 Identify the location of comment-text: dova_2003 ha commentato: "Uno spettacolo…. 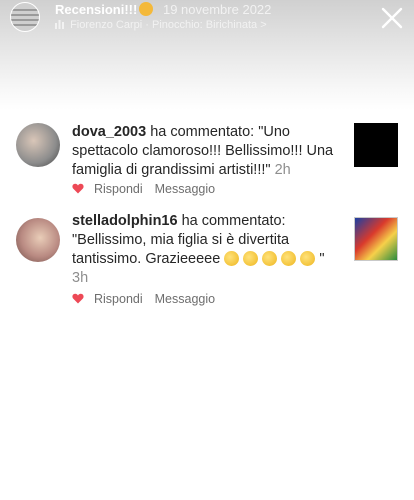
(207, 151).